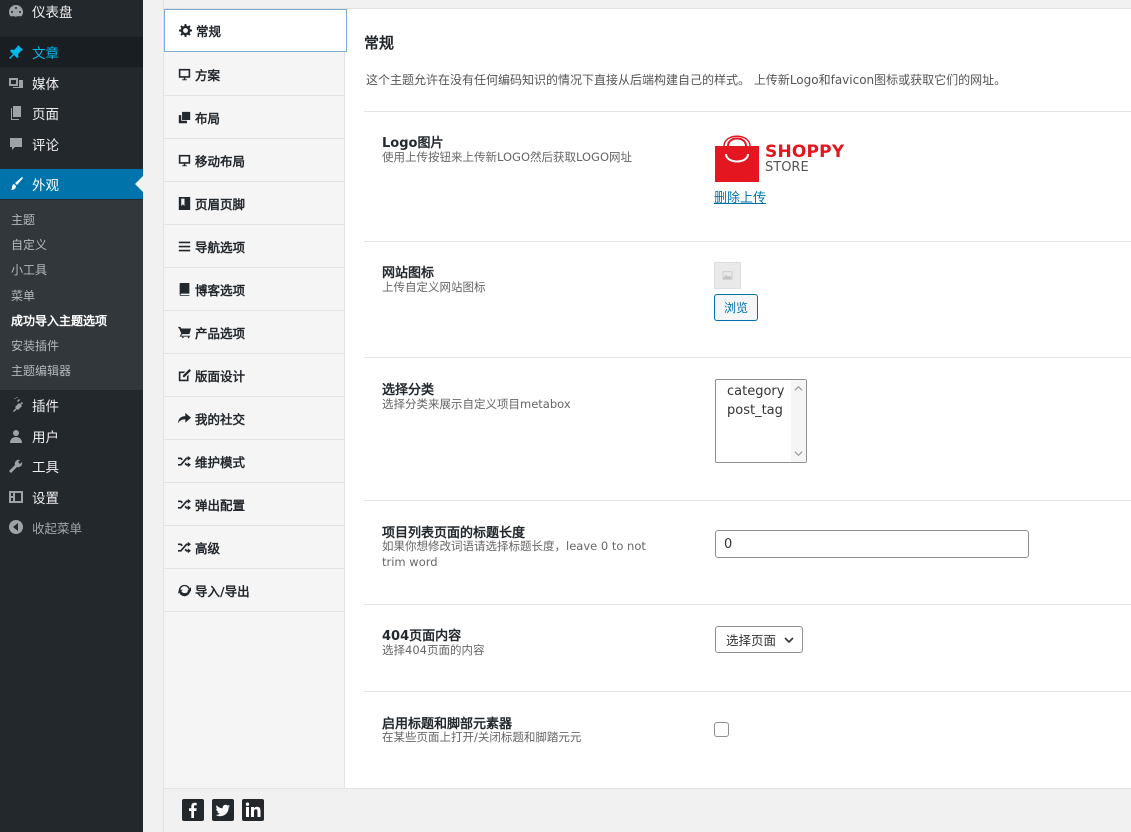 The width and height of the screenshot is (1131, 832). Describe the element at coordinates (16, 405) in the screenshot. I see `plugin-icon` at that location.